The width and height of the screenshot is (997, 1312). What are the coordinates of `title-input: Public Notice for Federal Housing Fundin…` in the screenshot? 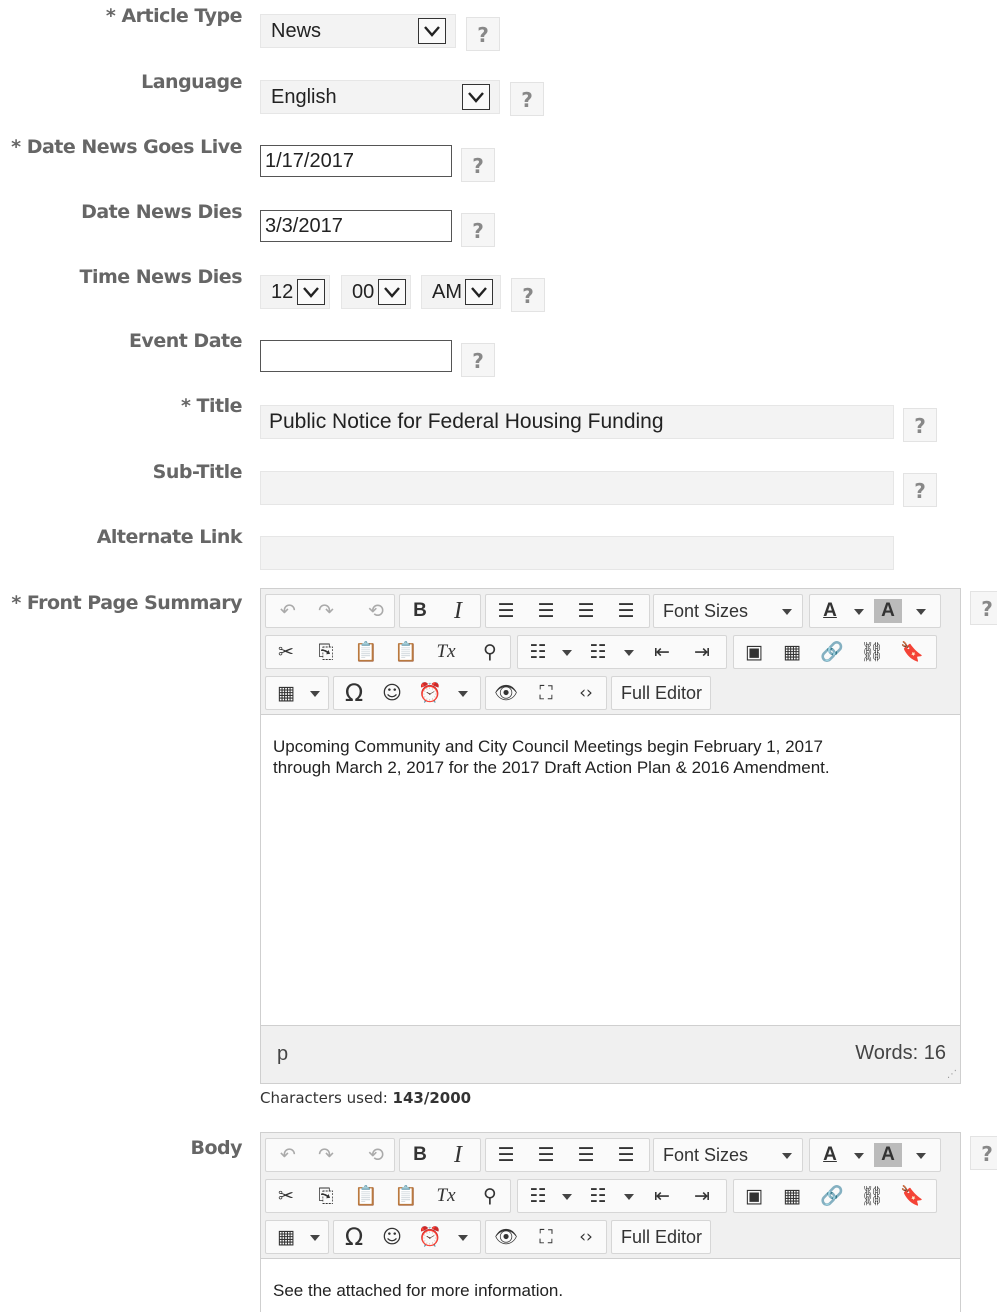 It's located at (577, 422).